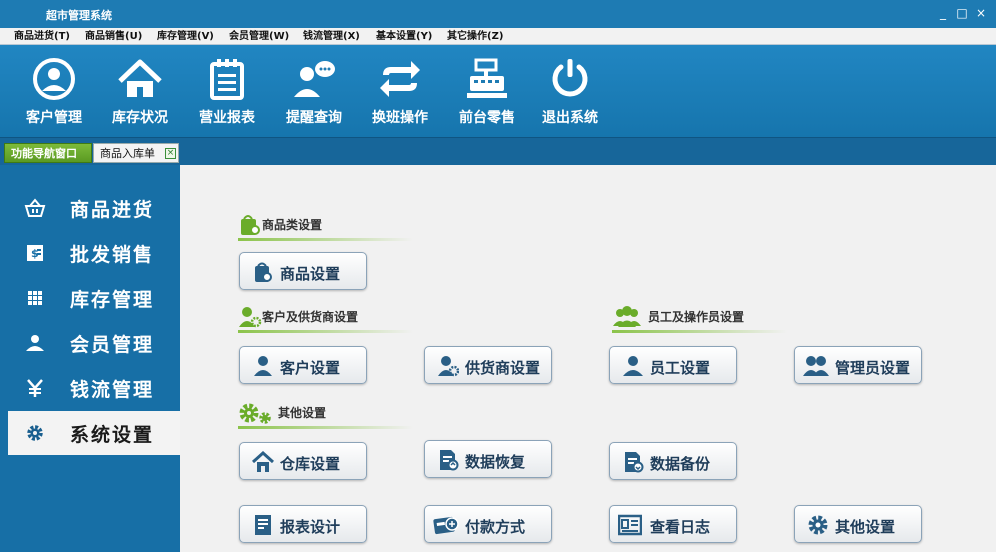  Describe the element at coordinates (310, 527) in the screenshot. I see `button-label: 报表设计` at that location.